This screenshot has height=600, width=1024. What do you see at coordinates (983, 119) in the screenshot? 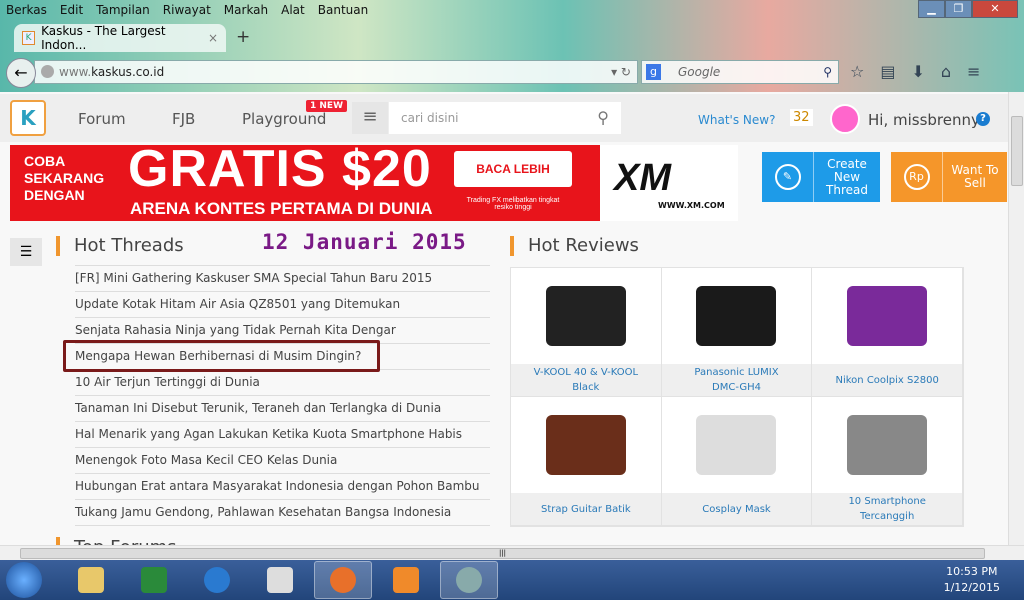
I see `help-icon: ?` at bounding box center [983, 119].